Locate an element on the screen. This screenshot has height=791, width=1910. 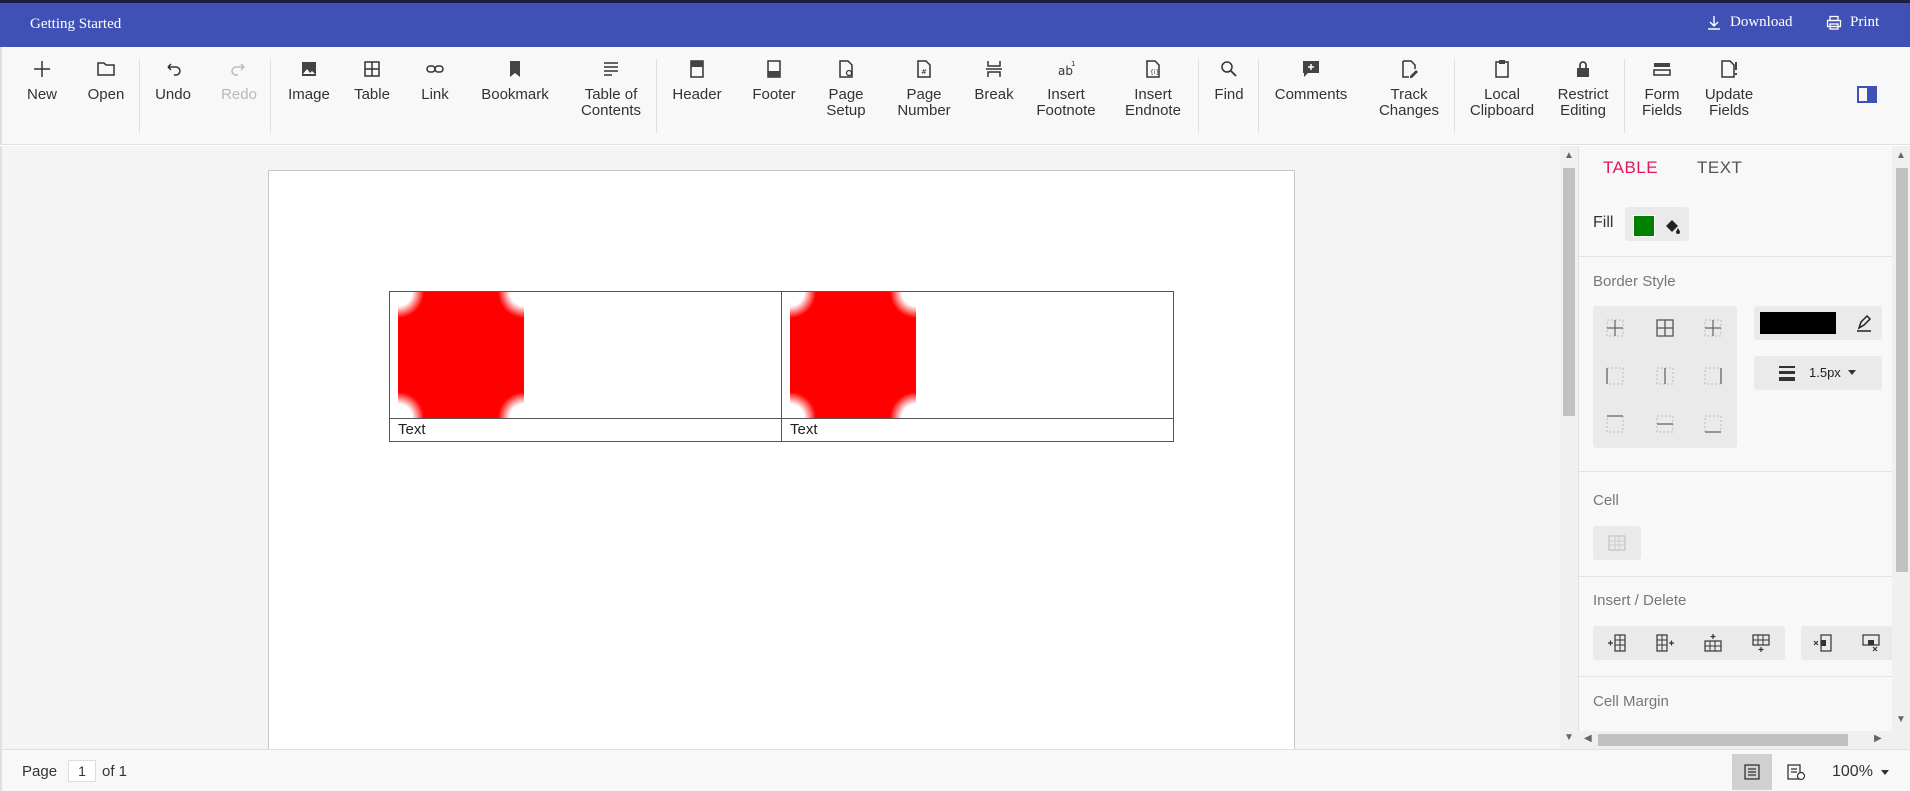
download-label: Download is located at coordinates (1761, 22).